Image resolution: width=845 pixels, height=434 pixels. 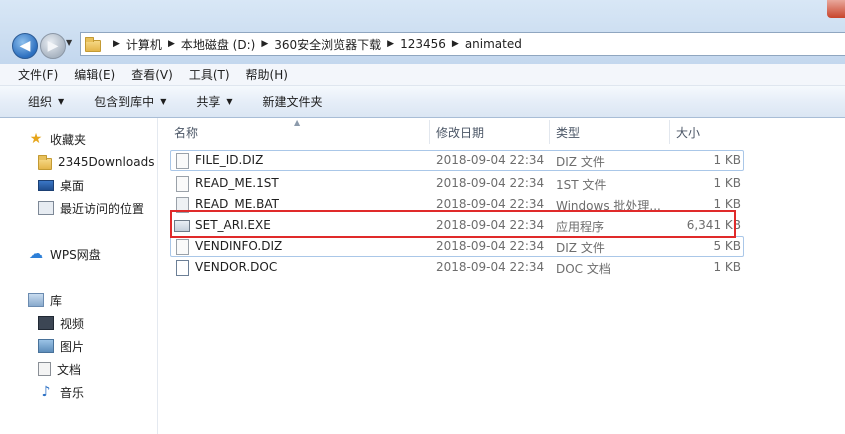 I want to click on nav-desktop: 桌面, so click(x=61, y=185).